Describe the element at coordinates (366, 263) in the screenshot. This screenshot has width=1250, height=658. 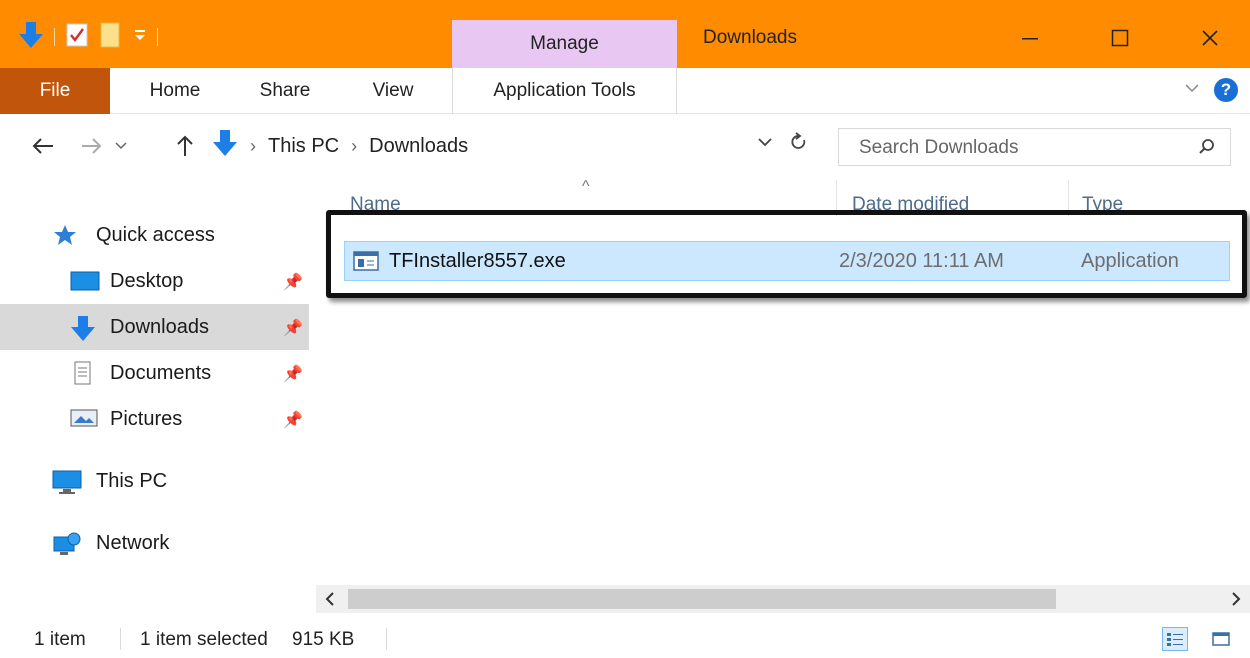
I see `application-file-icon` at that location.